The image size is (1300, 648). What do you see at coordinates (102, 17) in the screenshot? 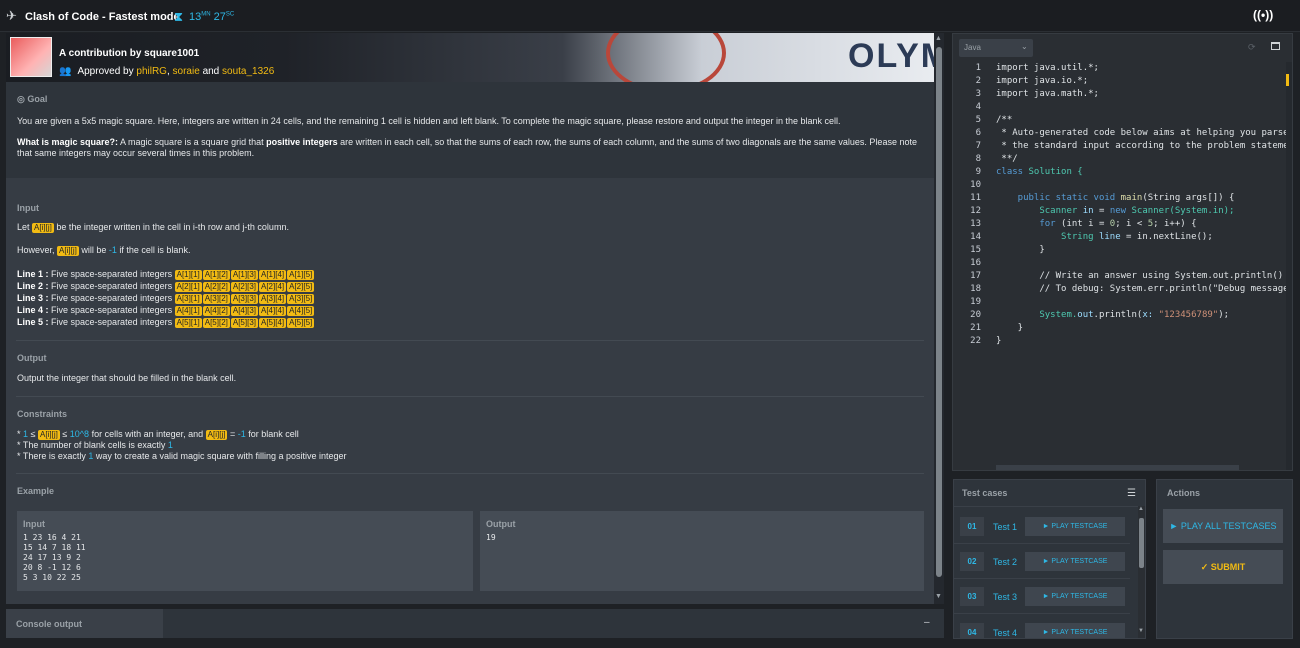
I see `game-title: Clash of Code - Fastest mode` at bounding box center [102, 17].